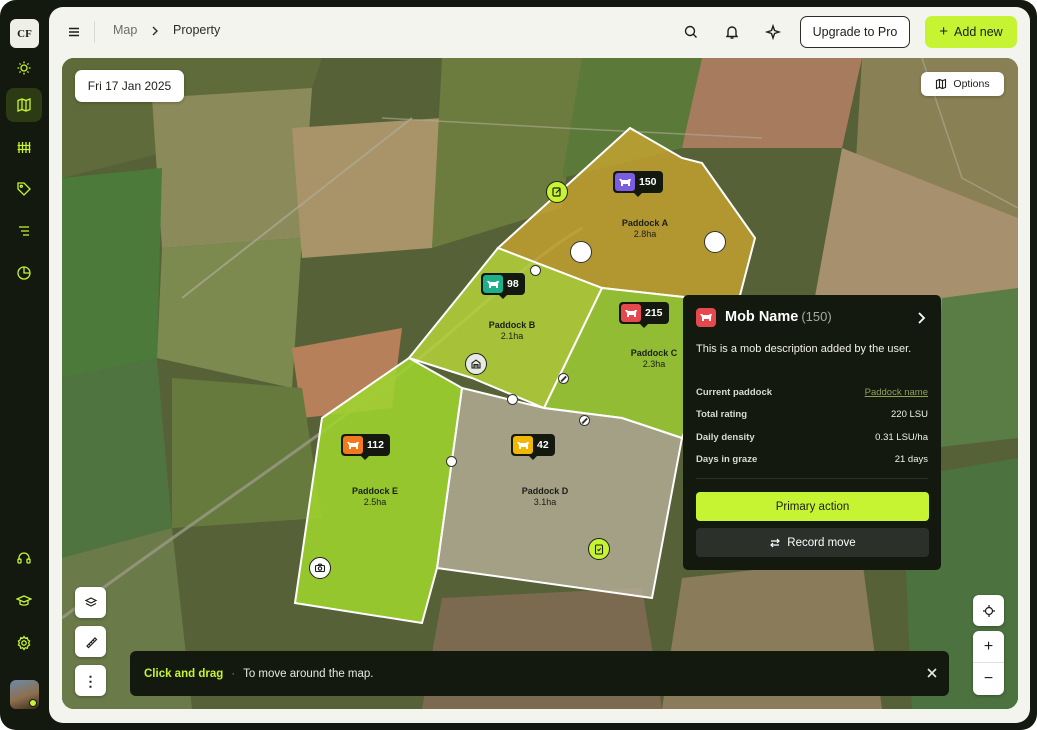 This screenshot has height=730, width=1037. Describe the element at coordinates (74, 32) in the screenshot. I see `menu-icon` at that location.